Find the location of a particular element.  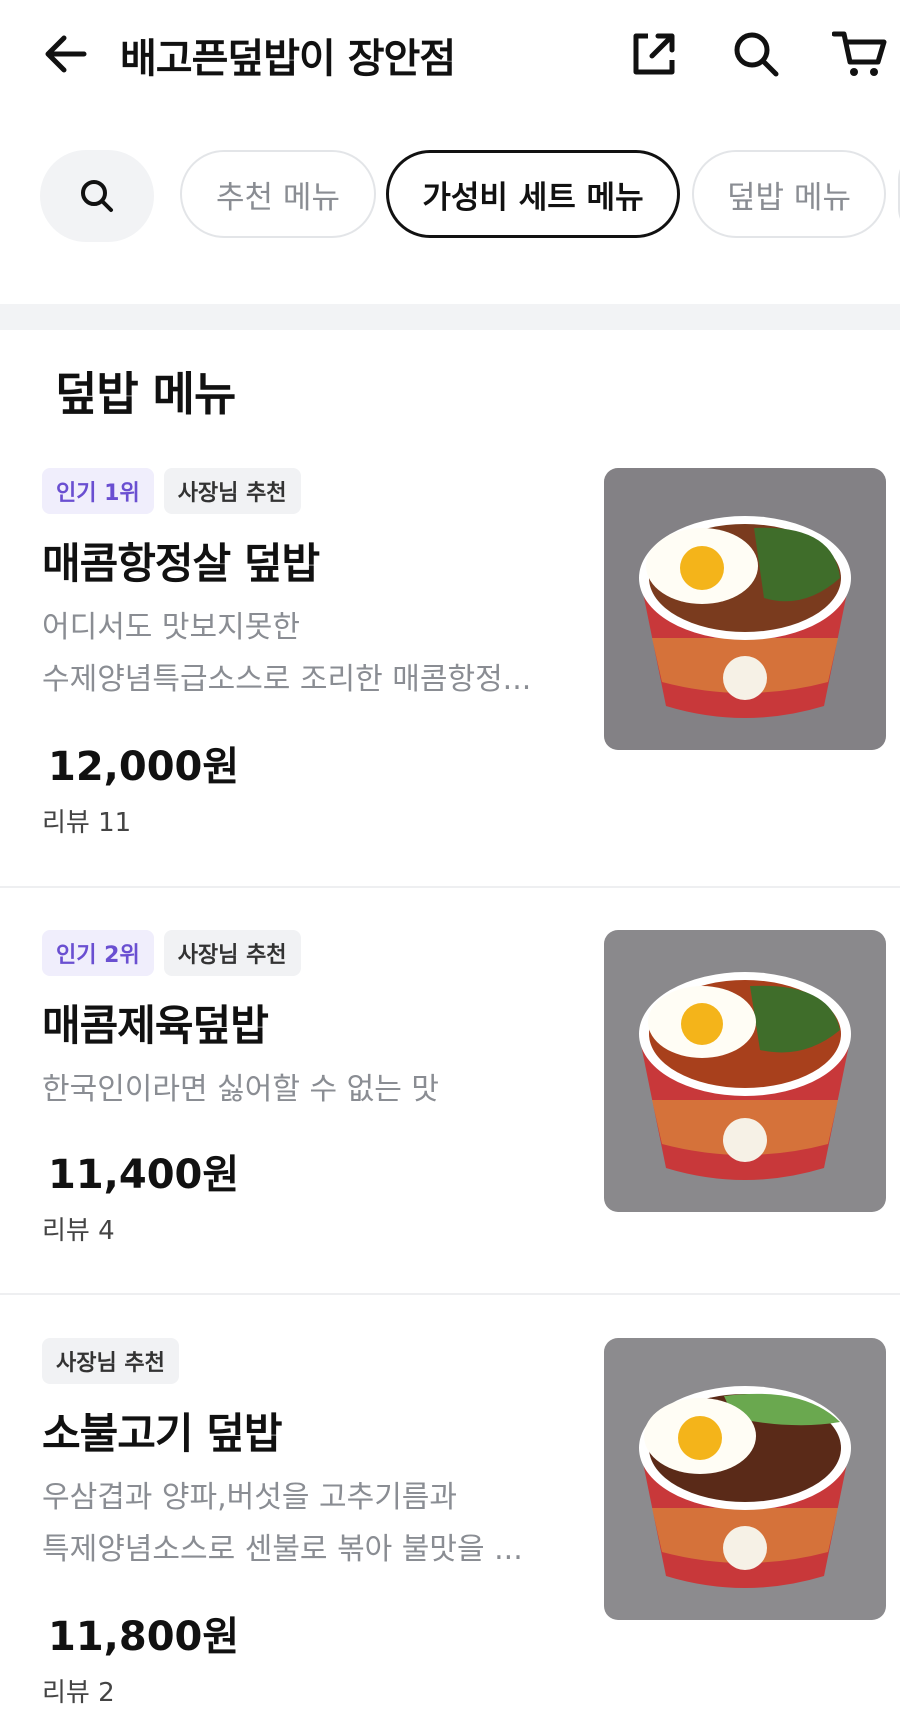

cart-icon is located at coordinates (859, 54).